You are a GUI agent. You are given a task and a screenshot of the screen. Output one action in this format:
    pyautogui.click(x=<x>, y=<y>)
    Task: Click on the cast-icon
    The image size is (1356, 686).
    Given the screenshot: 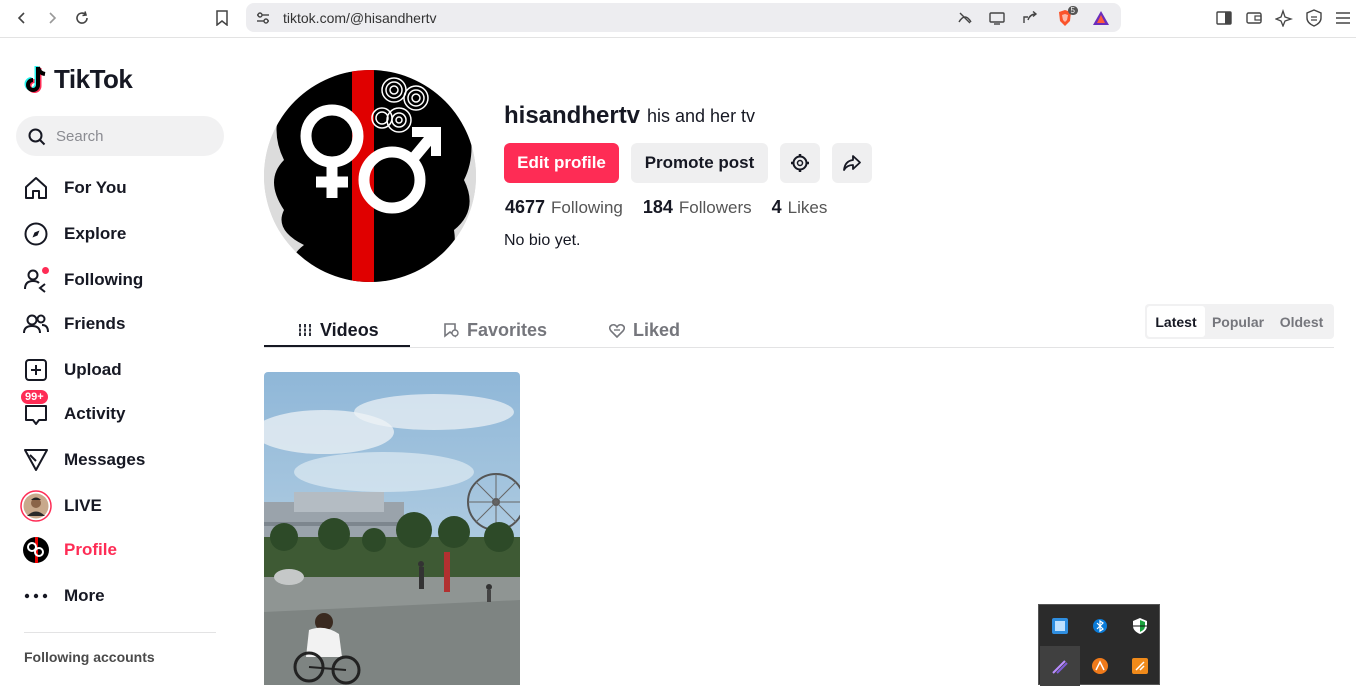 What is the action you would take?
    pyautogui.click(x=997, y=18)
    